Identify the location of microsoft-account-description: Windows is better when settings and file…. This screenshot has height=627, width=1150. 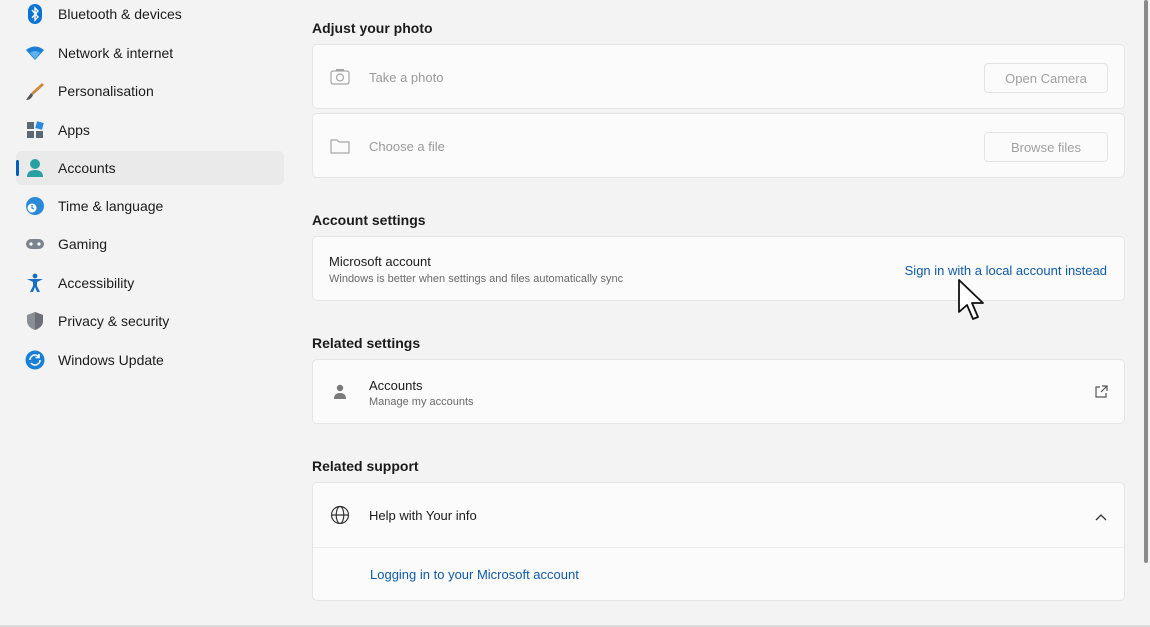
(476, 279).